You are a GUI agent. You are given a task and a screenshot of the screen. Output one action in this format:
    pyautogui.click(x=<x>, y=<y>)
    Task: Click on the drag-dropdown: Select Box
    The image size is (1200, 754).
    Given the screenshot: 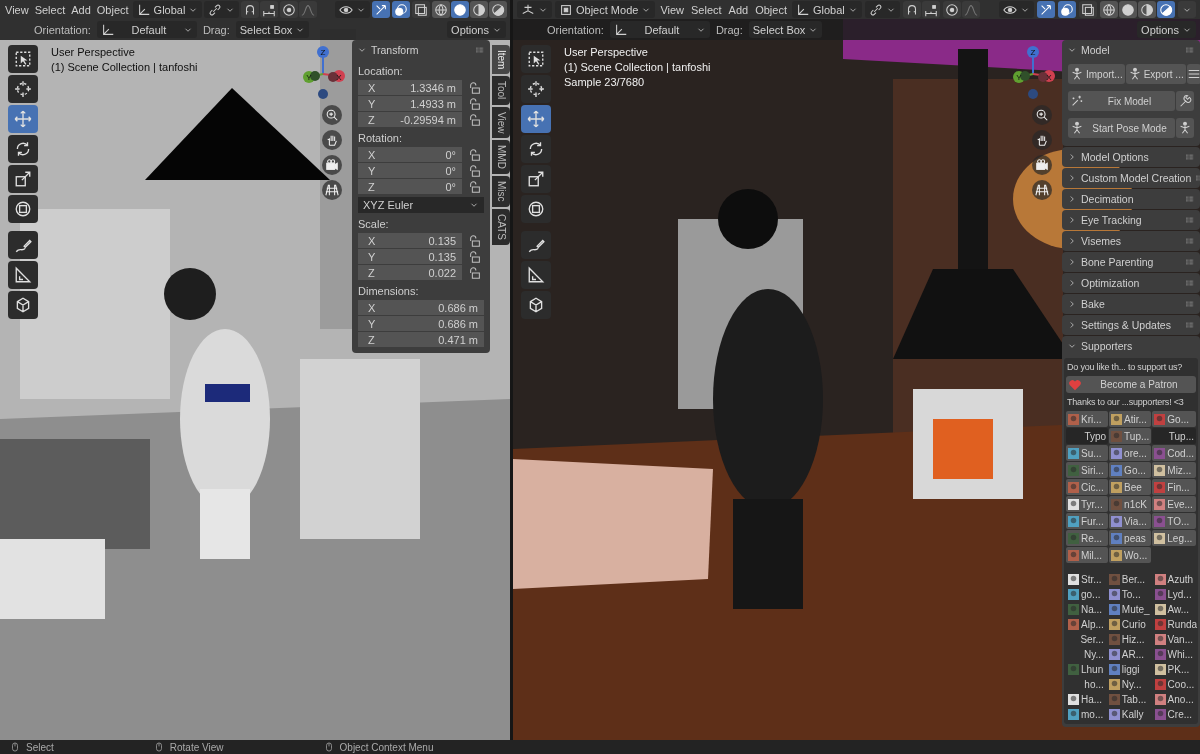 What is the action you would take?
    pyautogui.click(x=785, y=29)
    